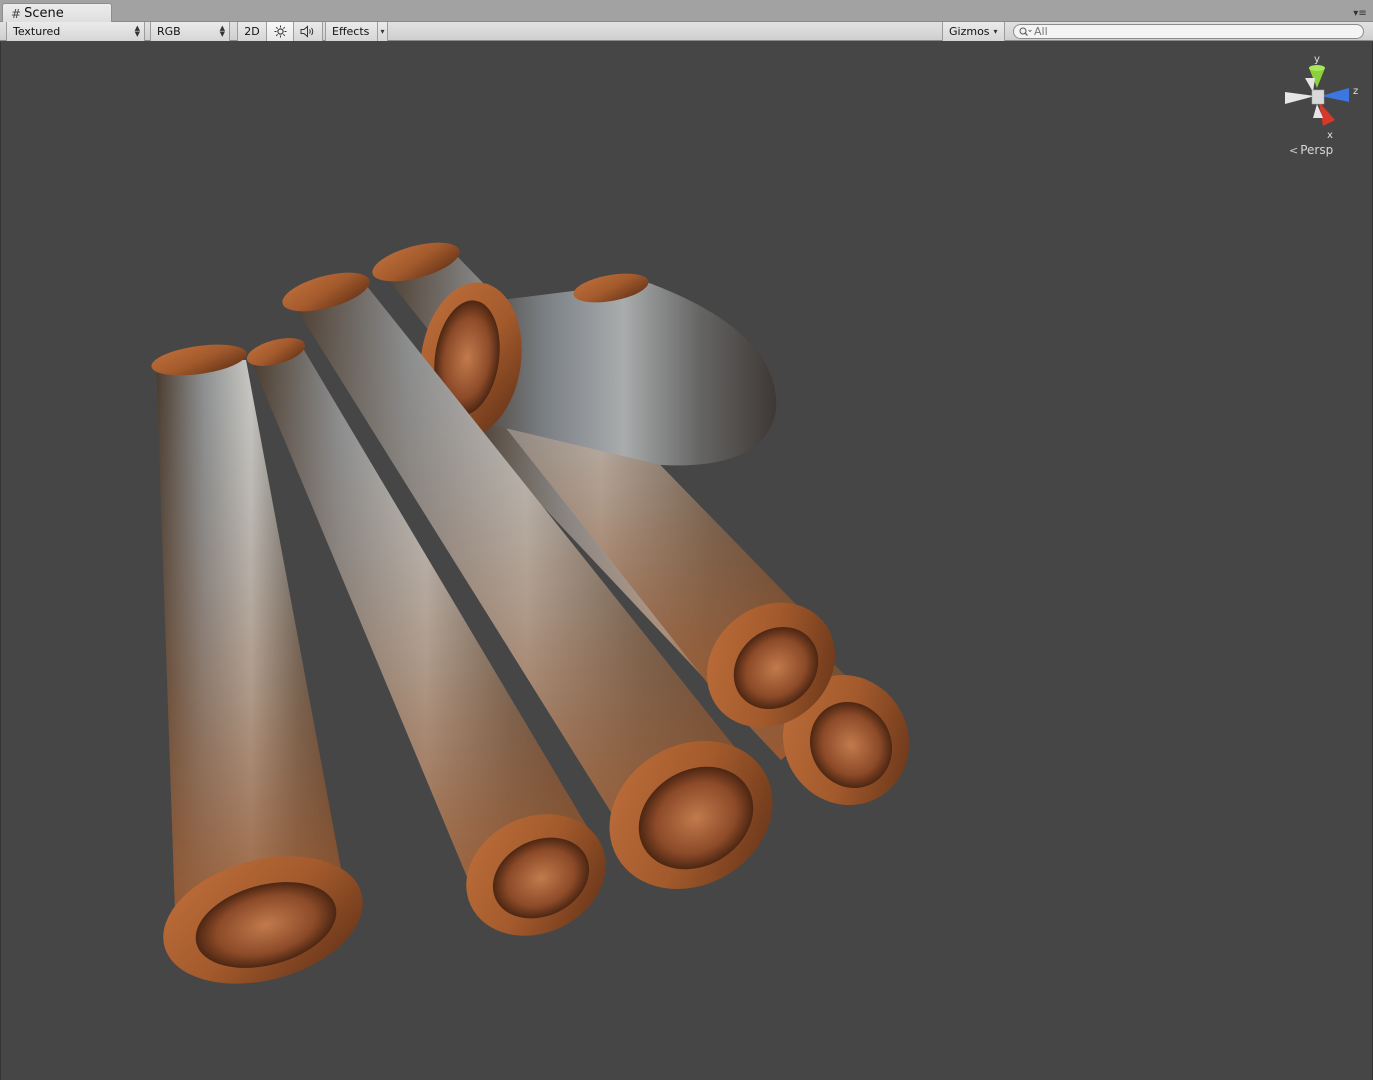  I want to click on tab-scene-label: Scene, so click(44, 13).